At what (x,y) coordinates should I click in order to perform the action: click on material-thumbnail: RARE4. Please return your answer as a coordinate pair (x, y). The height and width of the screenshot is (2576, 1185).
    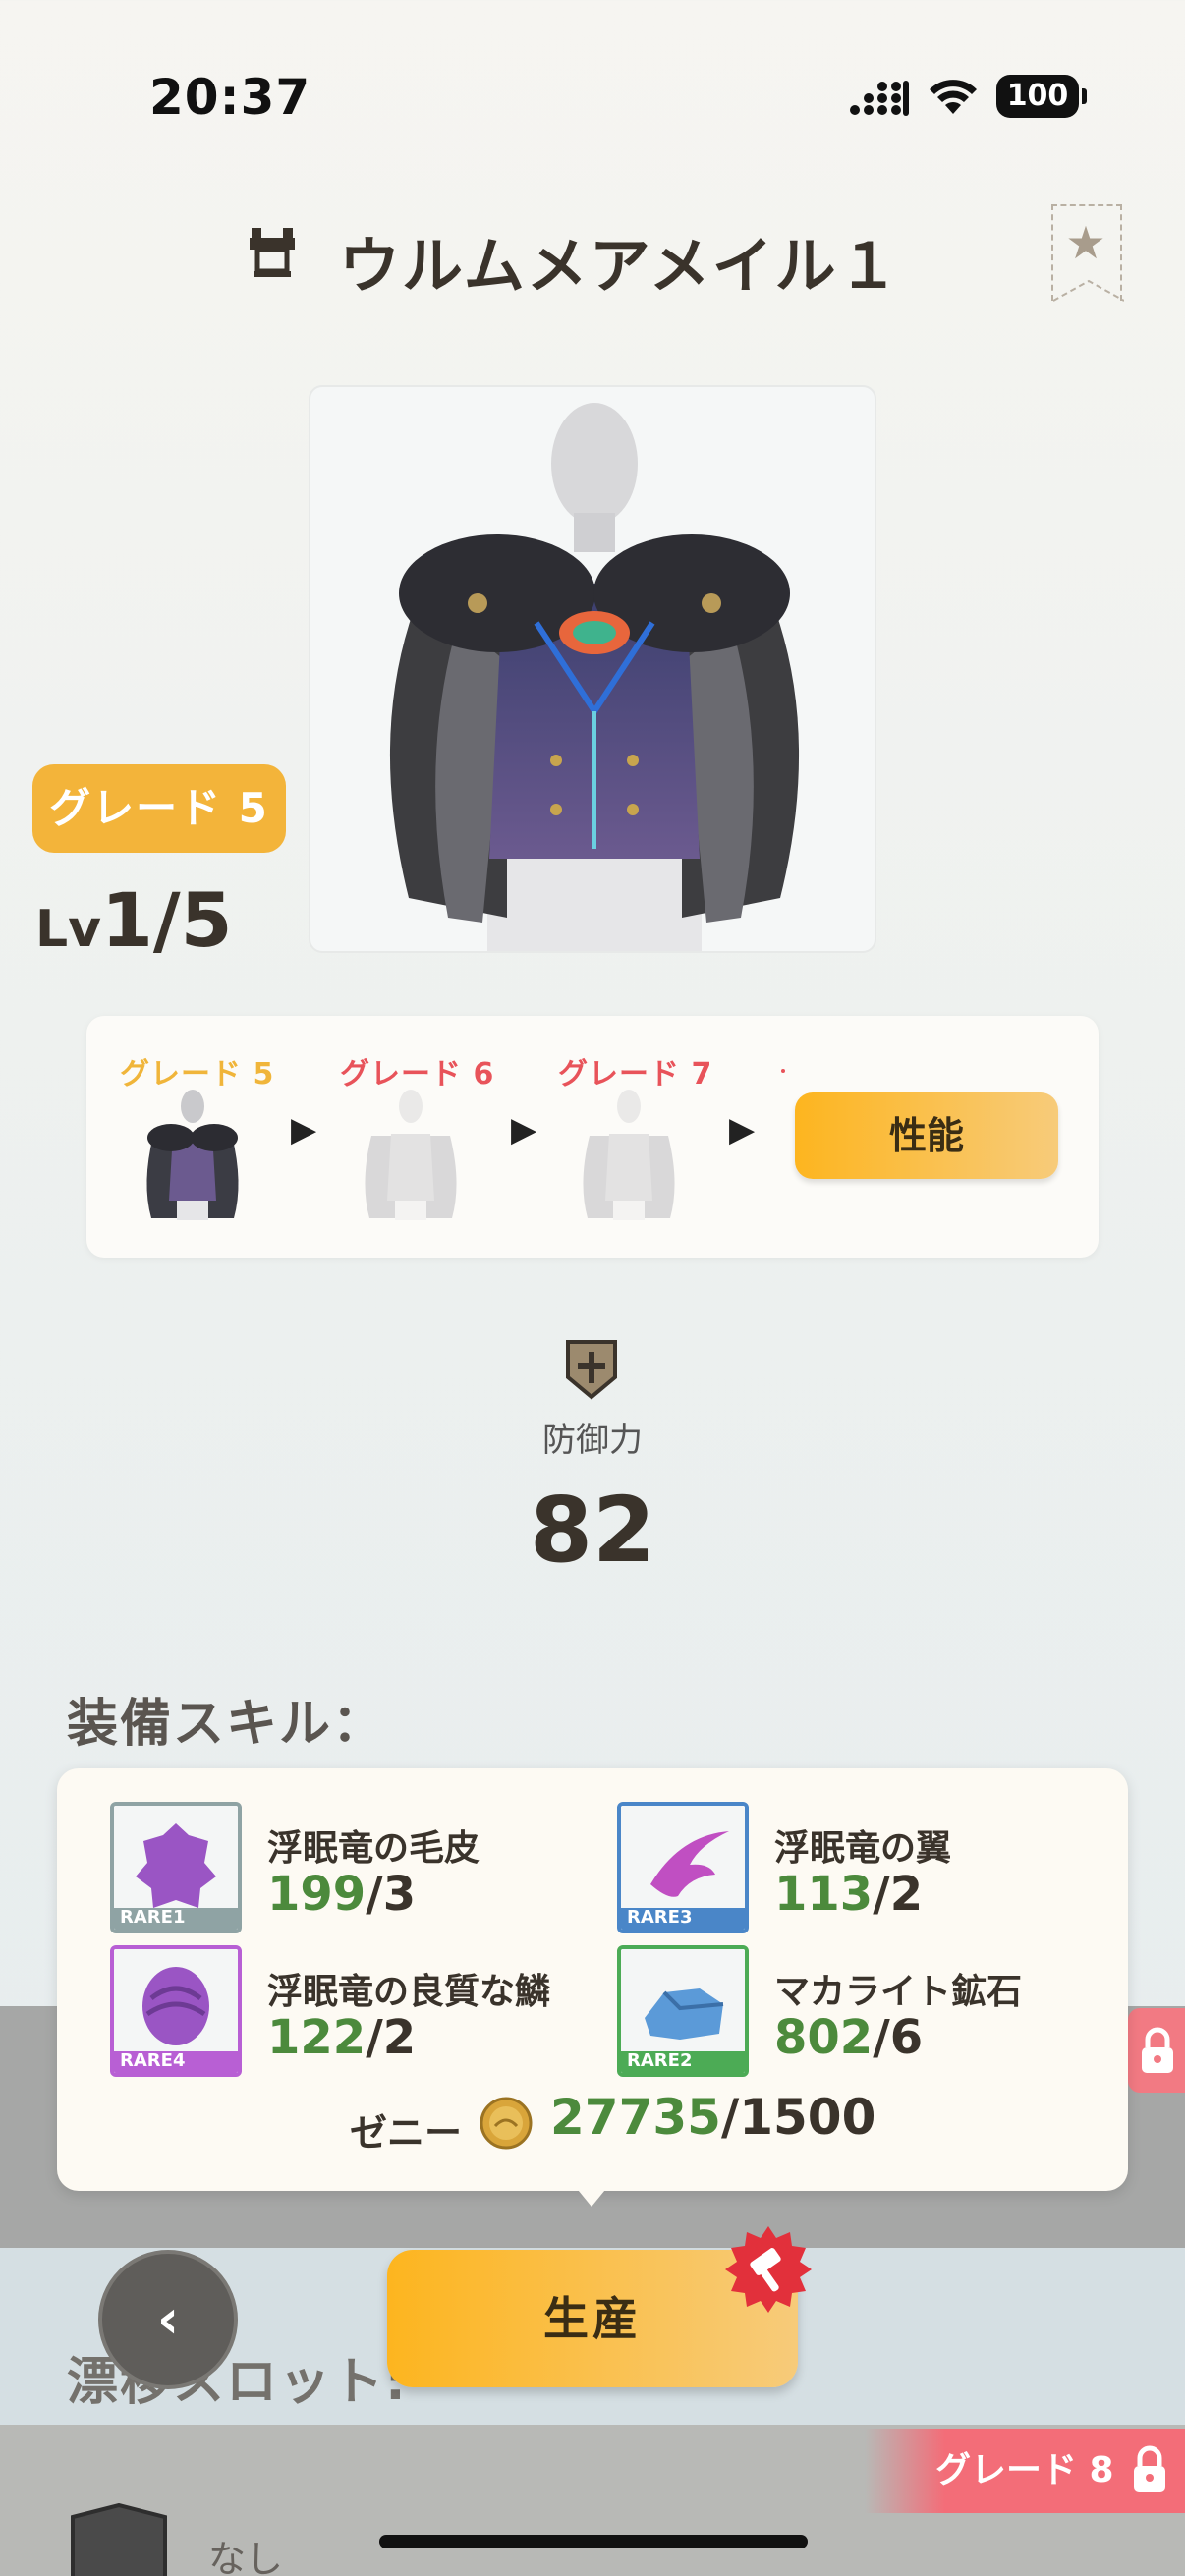
    Looking at the image, I should click on (176, 2011).